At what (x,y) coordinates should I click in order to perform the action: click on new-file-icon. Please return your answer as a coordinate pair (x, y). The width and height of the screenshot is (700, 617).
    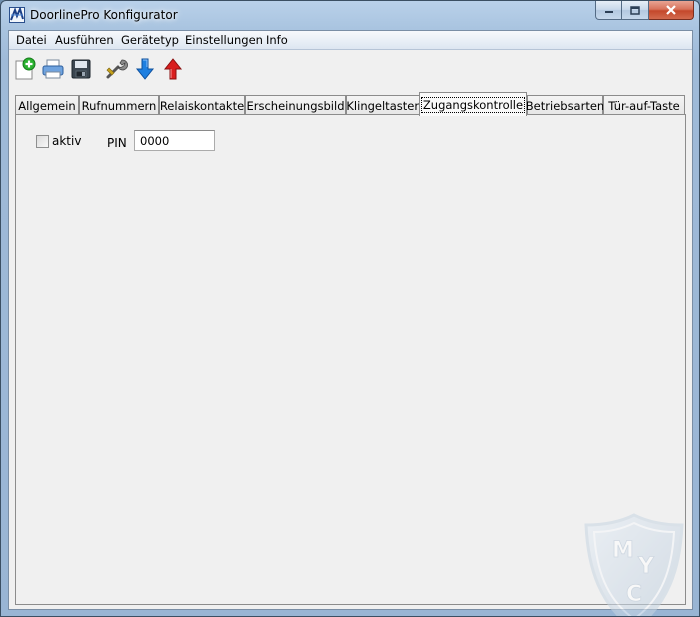
    Looking at the image, I should click on (25, 68).